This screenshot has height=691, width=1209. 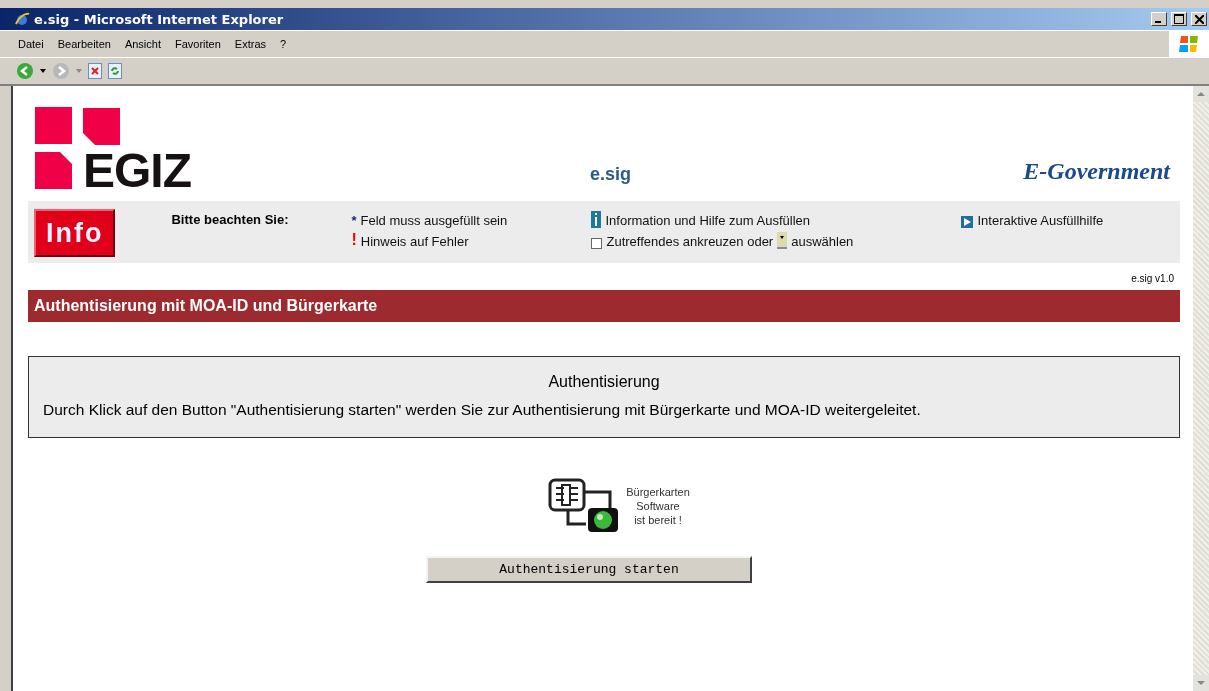 I want to click on info-badge: Info, so click(x=75, y=233).